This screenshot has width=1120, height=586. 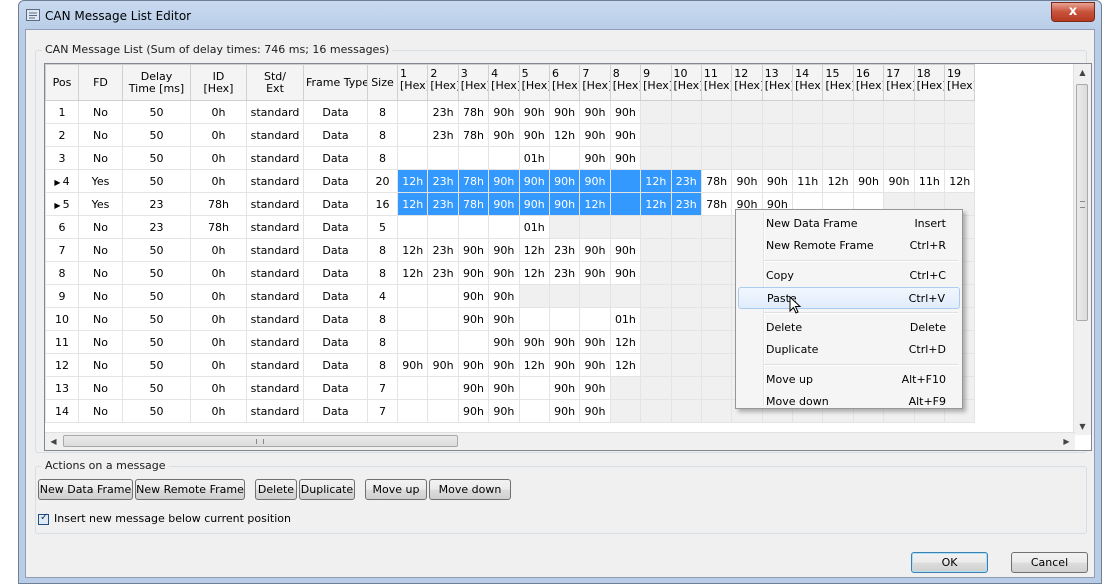 I want to click on scroll-up-arrow-icon: ▲, so click(x=1082, y=72).